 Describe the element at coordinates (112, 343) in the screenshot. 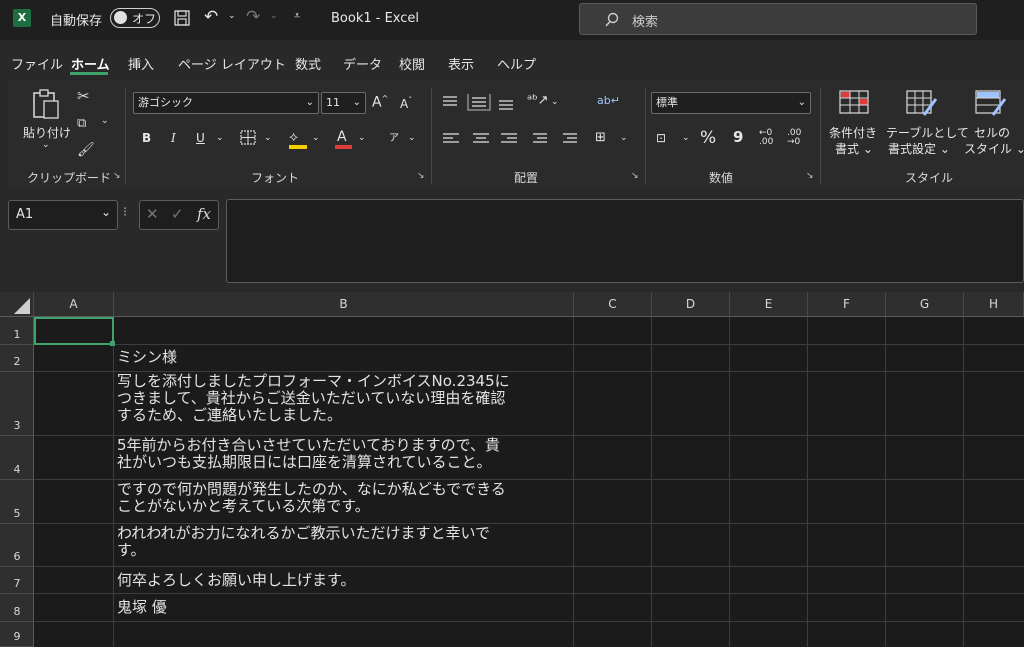

I see `fill-handle` at that location.